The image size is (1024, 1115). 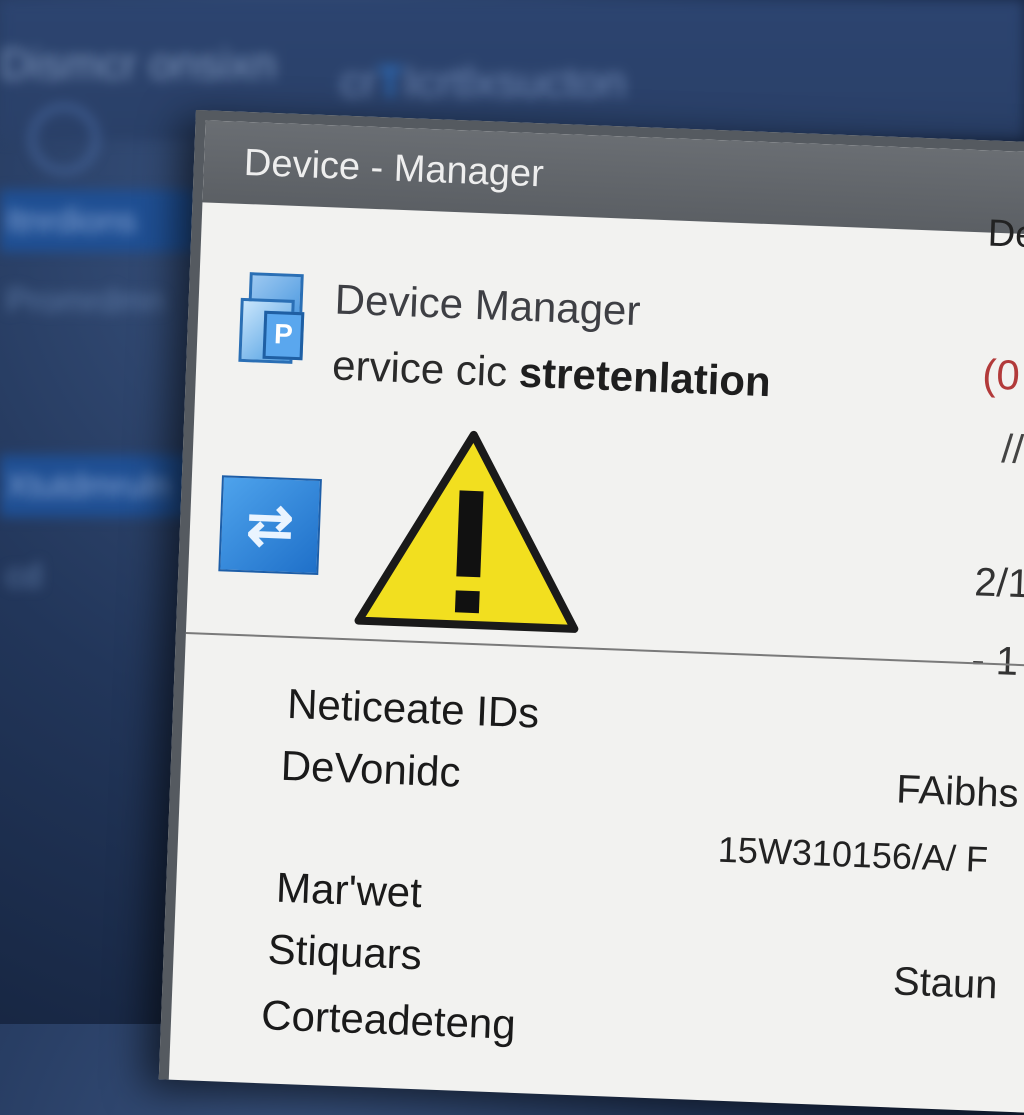 I want to click on section-divider, so click(x=604, y=650).